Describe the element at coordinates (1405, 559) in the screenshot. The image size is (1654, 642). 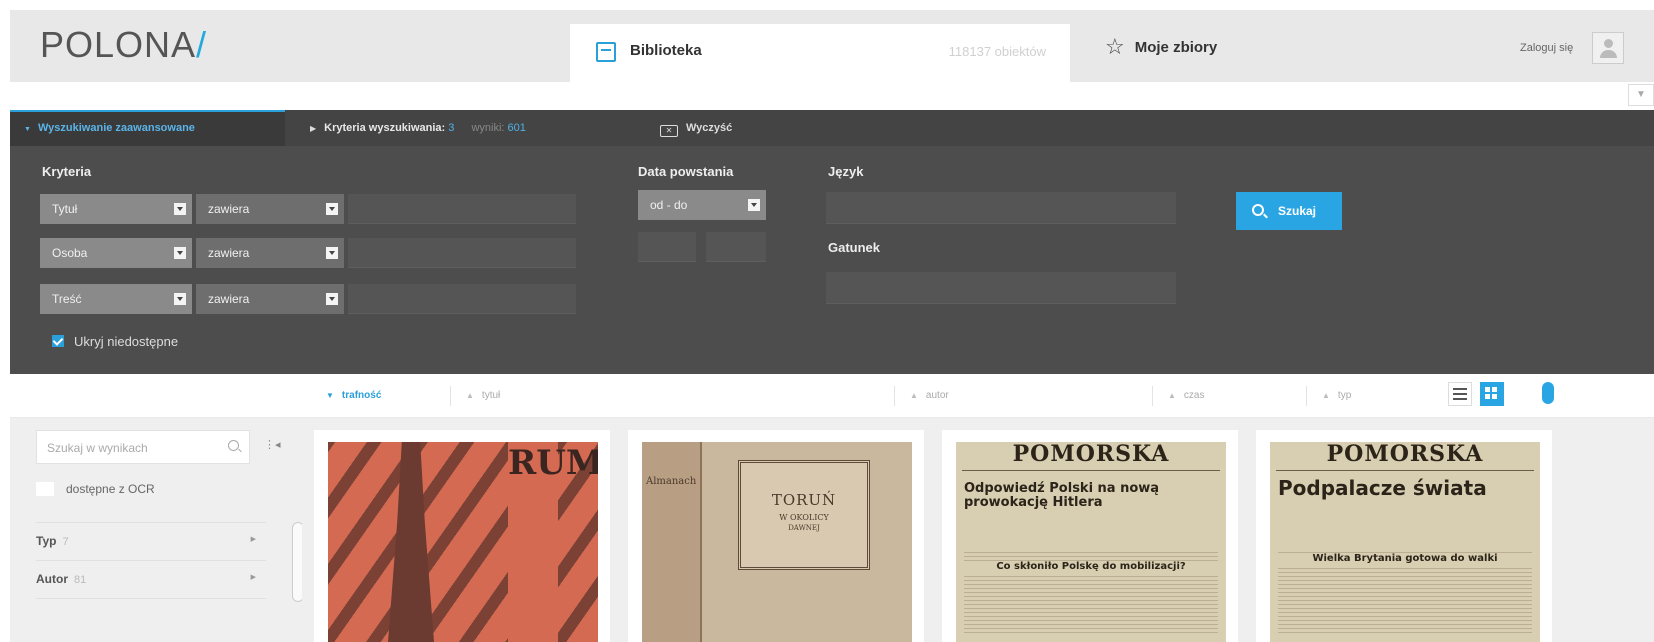
I see `newspaper-subhead: Wielka Brytania gotowa do walki` at that location.